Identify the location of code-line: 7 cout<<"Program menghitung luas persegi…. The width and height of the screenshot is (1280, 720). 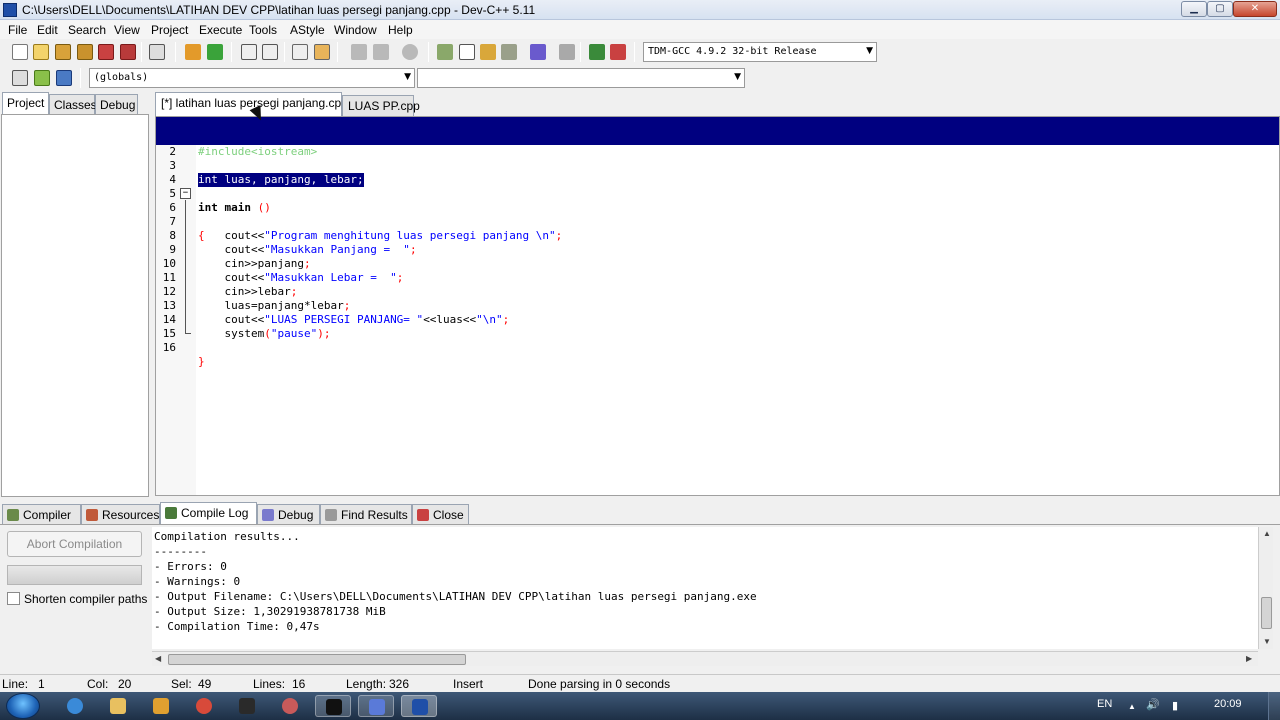
(717, 221).